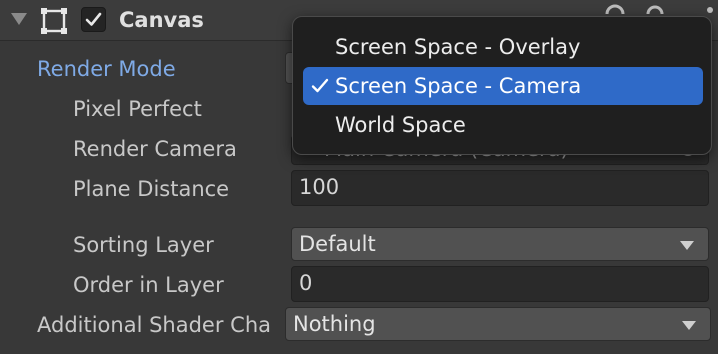  Describe the element at coordinates (500, 188) in the screenshot. I see `plane-distance-input: 100` at that location.